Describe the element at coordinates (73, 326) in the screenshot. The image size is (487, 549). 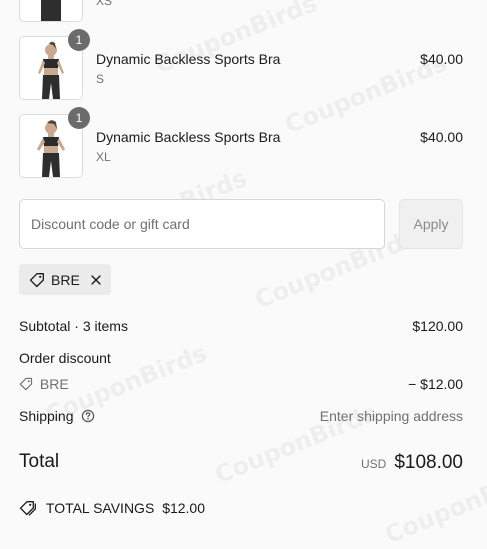
I see `subtotal-label: Subtotal · 3 items` at that location.